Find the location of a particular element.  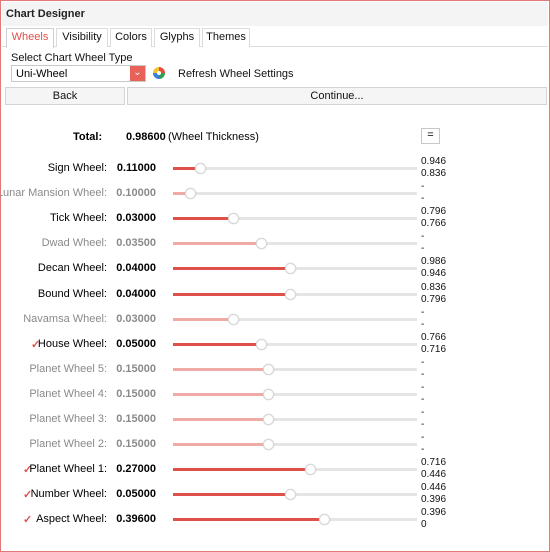

wheel-name: House Wheel: is located at coordinates (72, 343).